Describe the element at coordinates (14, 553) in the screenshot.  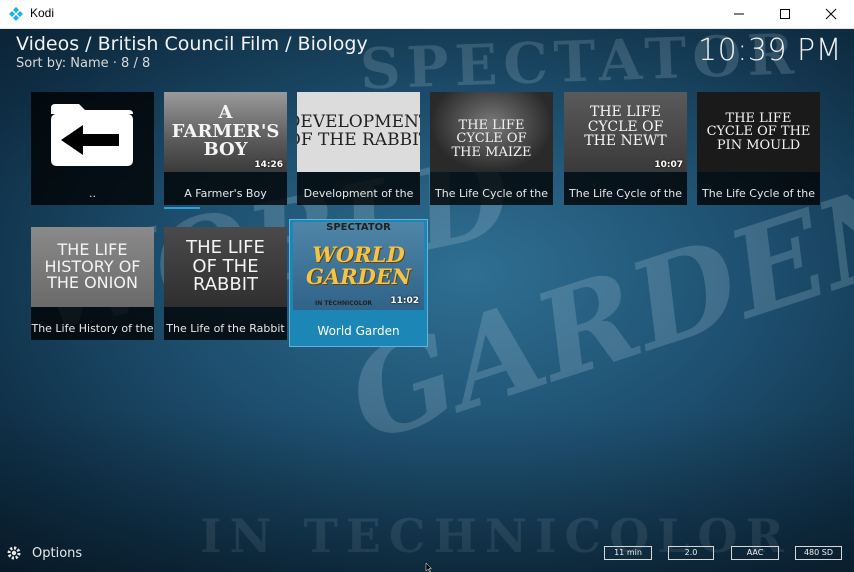
I see `gear-icon` at that location.